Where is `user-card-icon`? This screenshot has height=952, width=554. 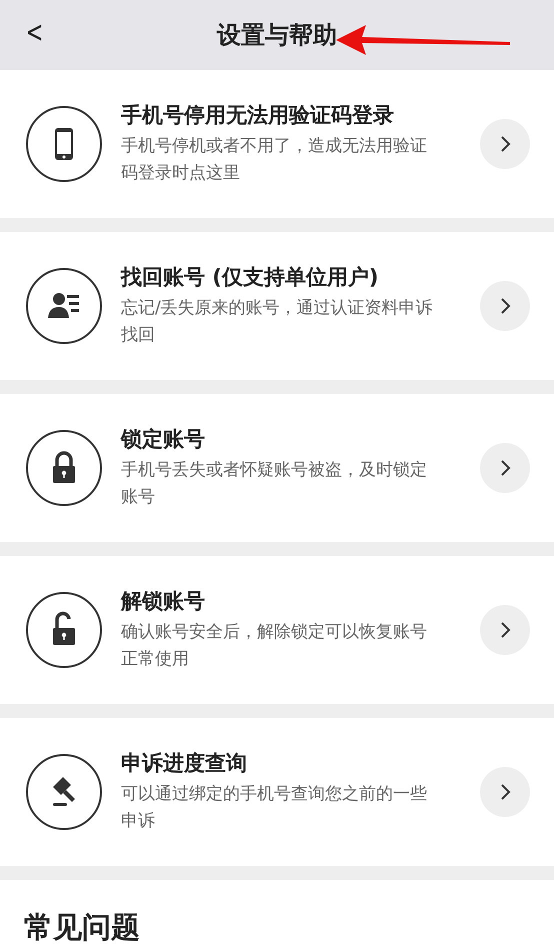 user-card-icon is located at coordinates (64, 306).